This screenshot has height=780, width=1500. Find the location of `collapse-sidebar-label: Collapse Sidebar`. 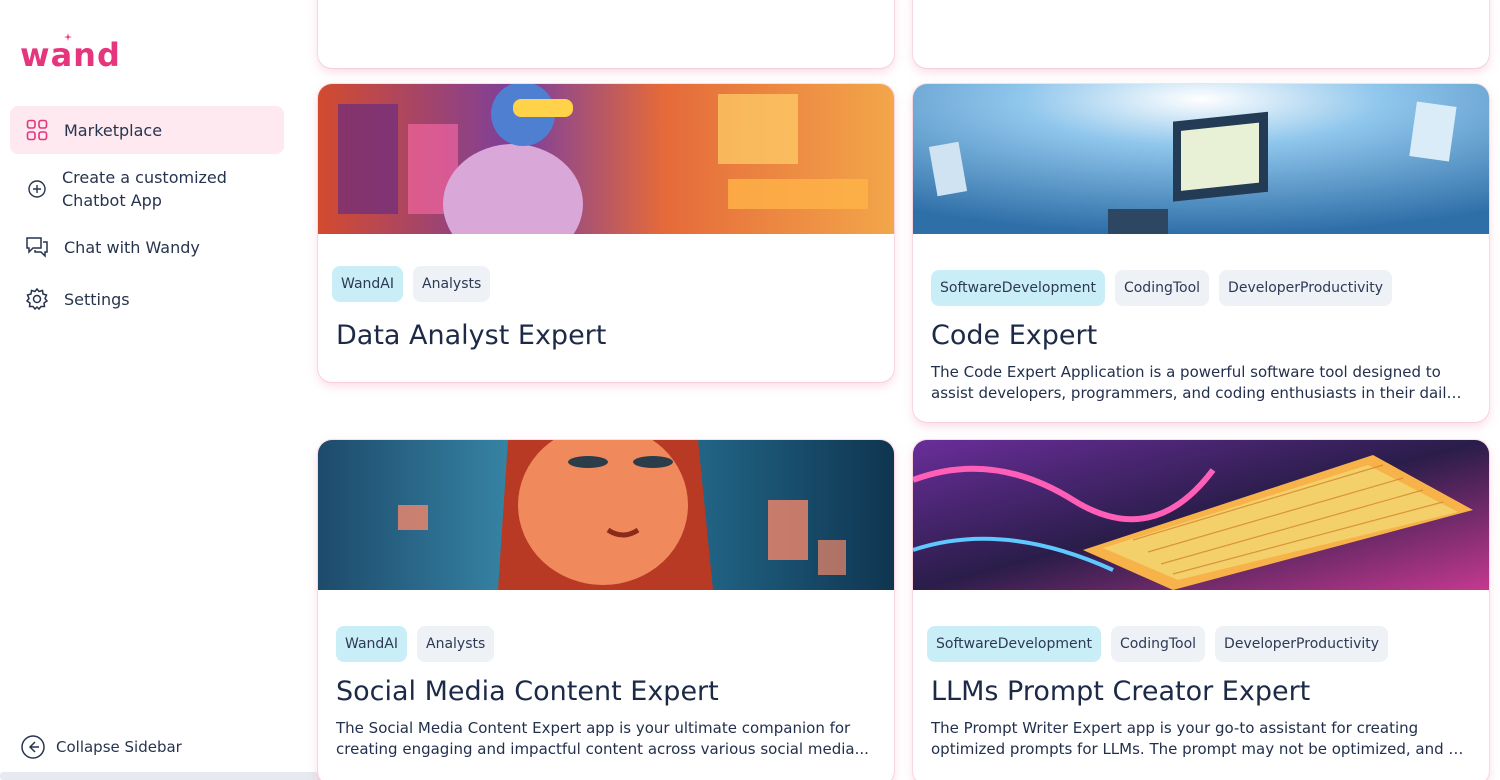

collapse-sidebar-label: Collapse Sidebar is located at coordinates (119, 747).